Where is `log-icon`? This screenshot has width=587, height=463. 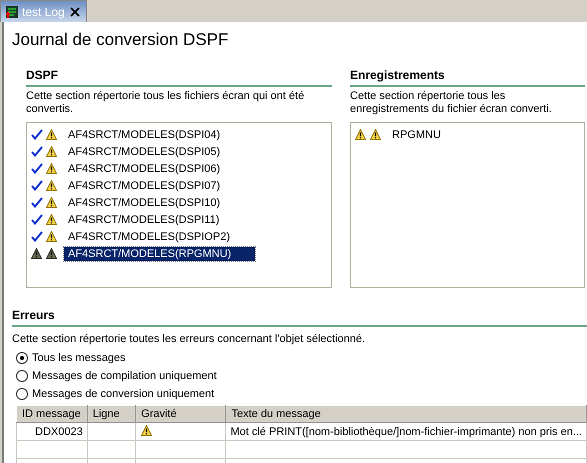 log-icon is located at coordinates (12, 11).